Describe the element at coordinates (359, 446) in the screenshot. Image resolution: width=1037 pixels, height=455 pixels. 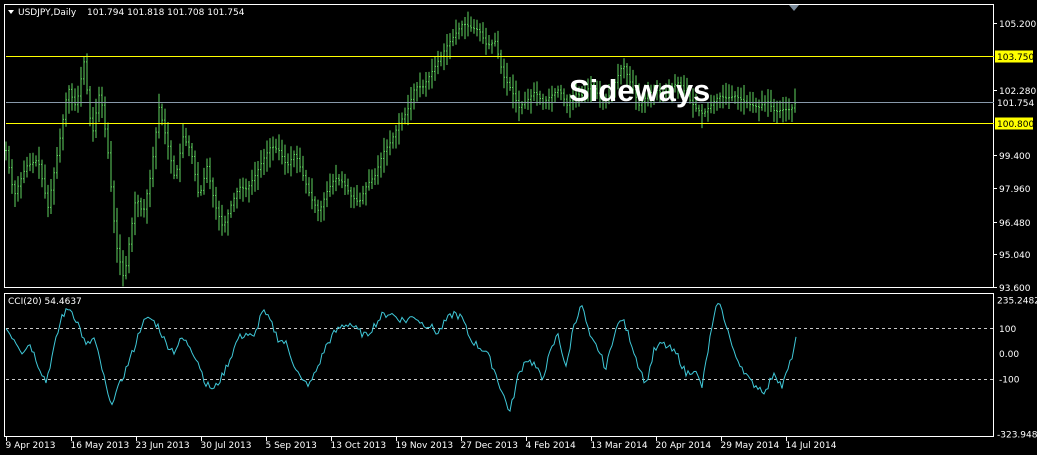
I see `time-axis-label: 13 Oct 2013` at that location.